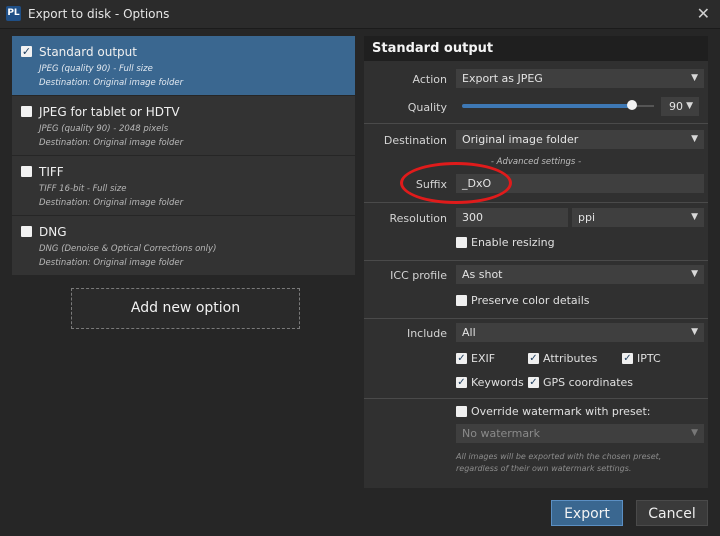 The width and height of the screenshot is (720, 536). Describe the element at coordinates (415, 140) in the screenshot. I see `destination-label: Destination` at that location.